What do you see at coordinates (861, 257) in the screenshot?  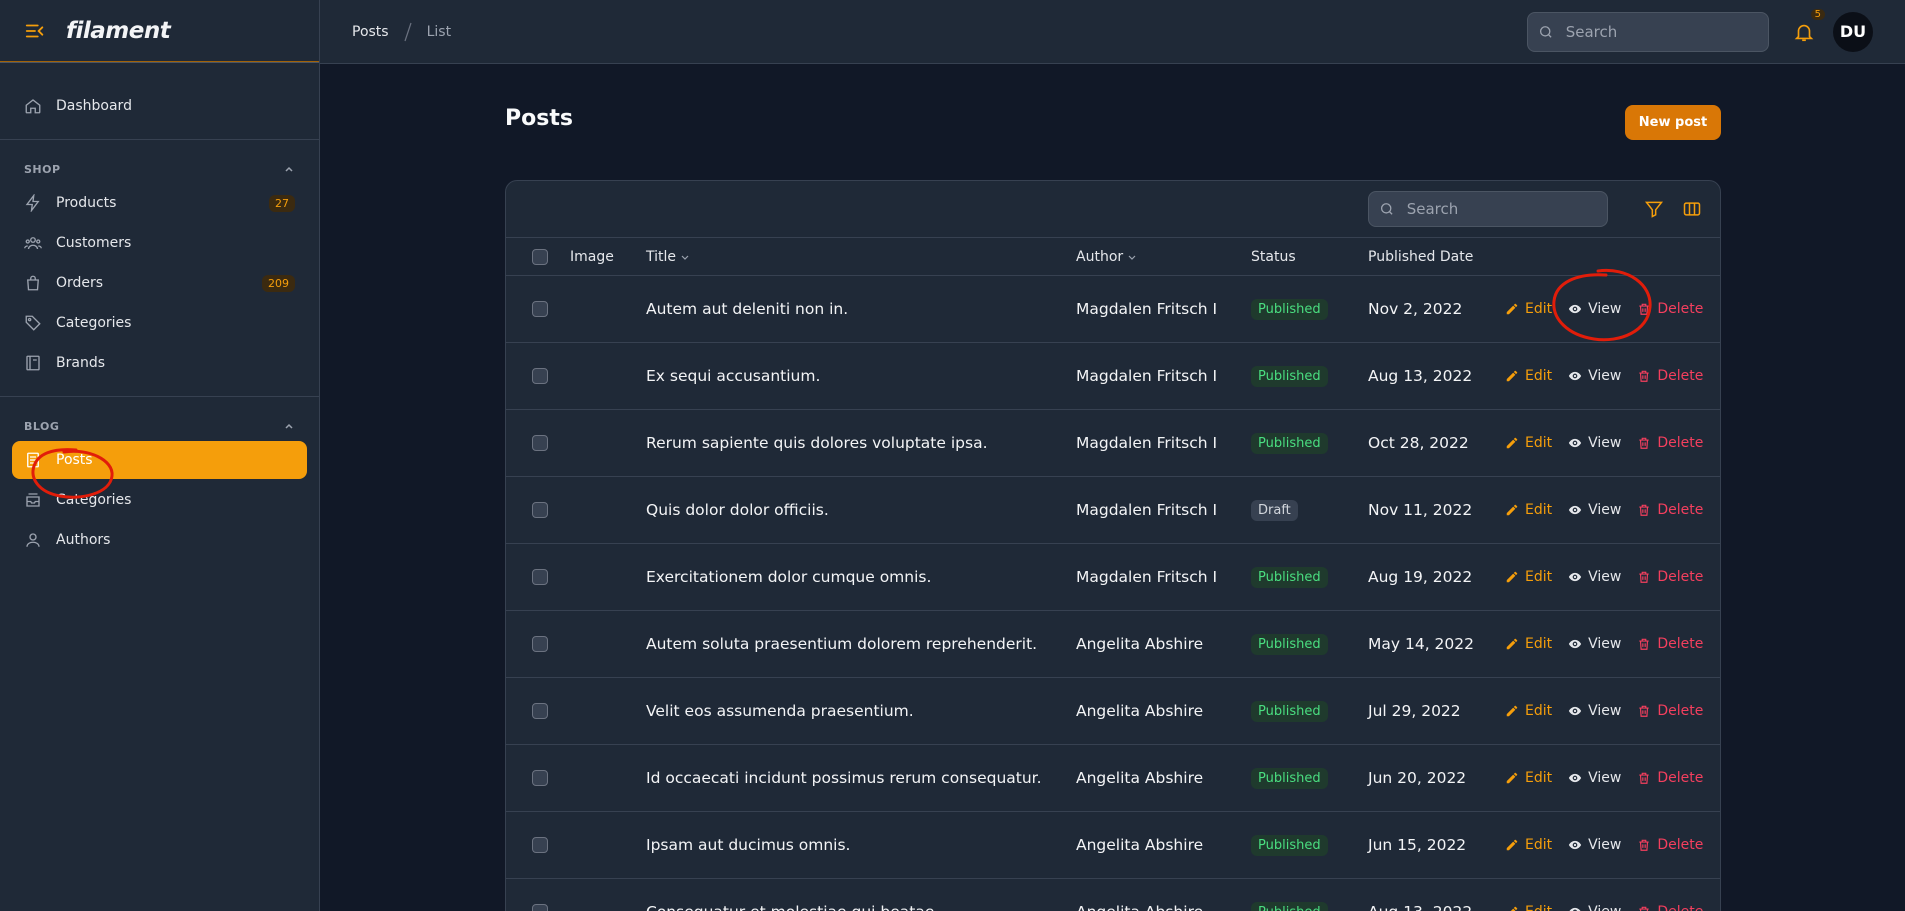 I see `column-title: Title` at bounding box center [861, 257].